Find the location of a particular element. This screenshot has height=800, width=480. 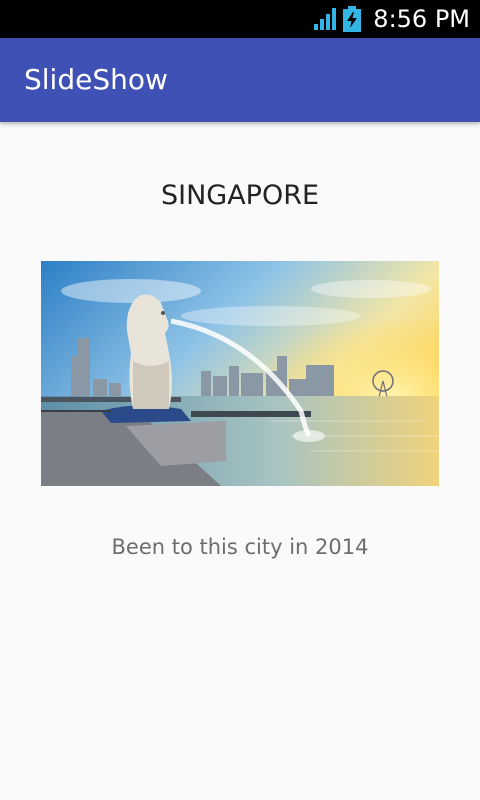

status-time: 8:56 PM is located at coordinates (421, 19).